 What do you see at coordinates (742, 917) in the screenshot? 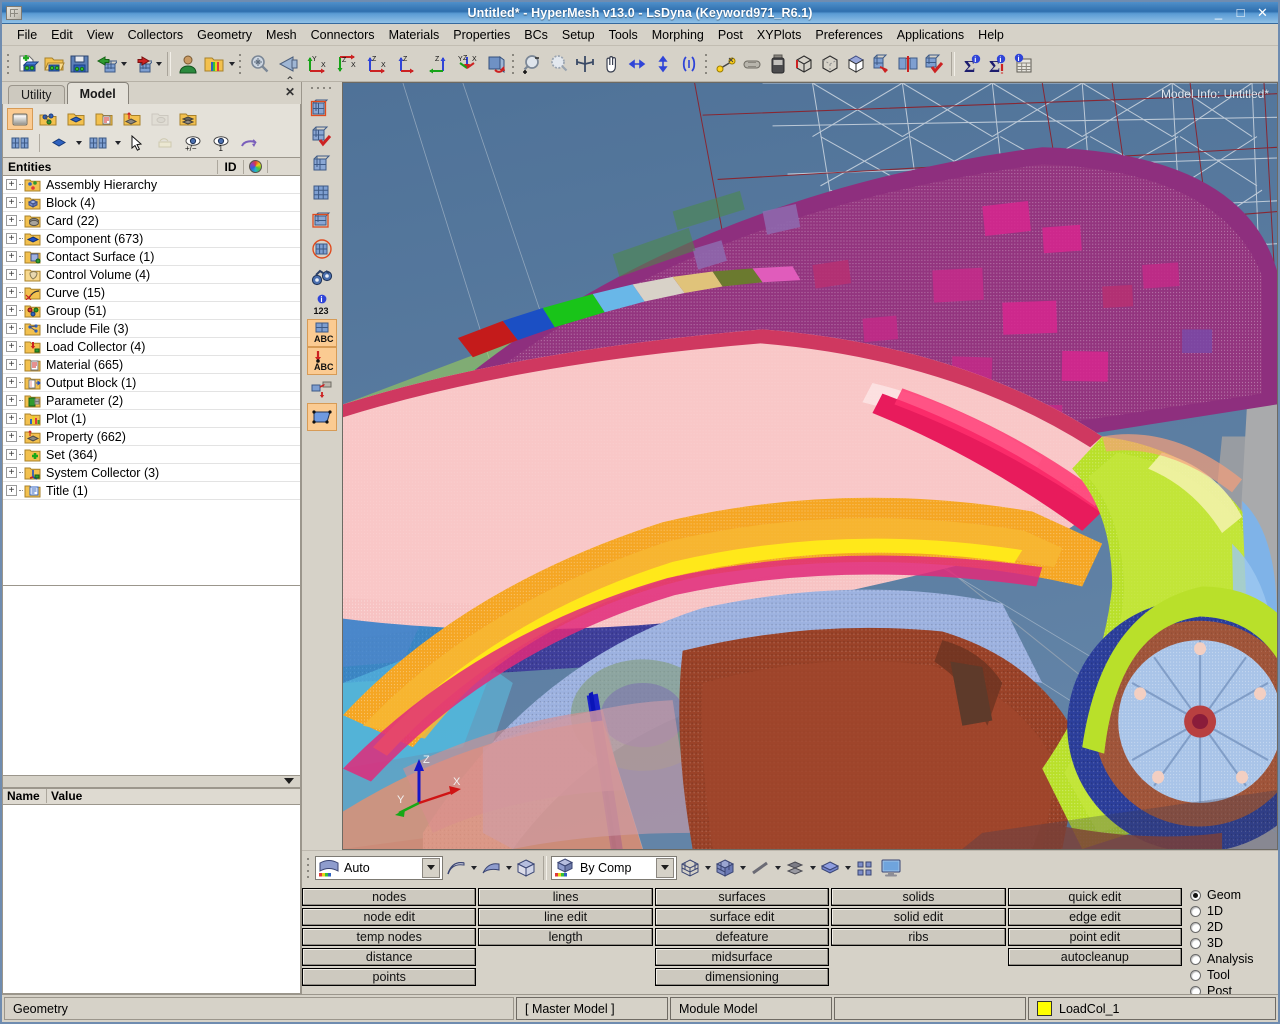
I see `cmd-surface-edit: surface edit` at bounding box center [742, 917].